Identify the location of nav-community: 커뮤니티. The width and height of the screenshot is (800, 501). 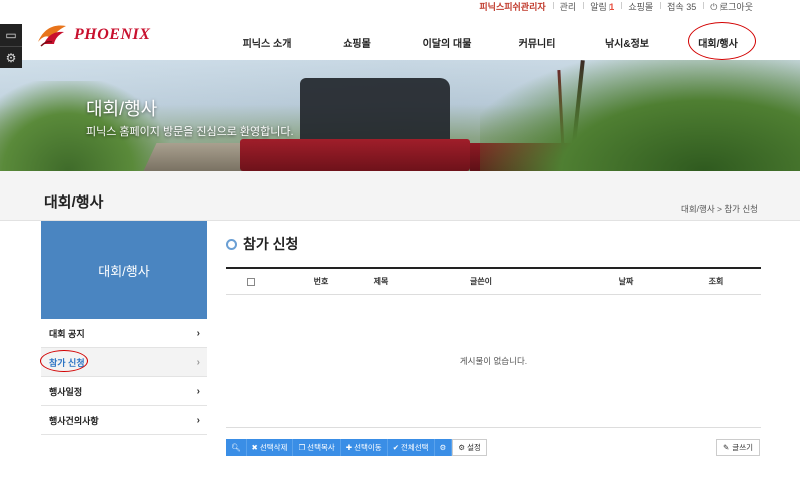
(537, 42).